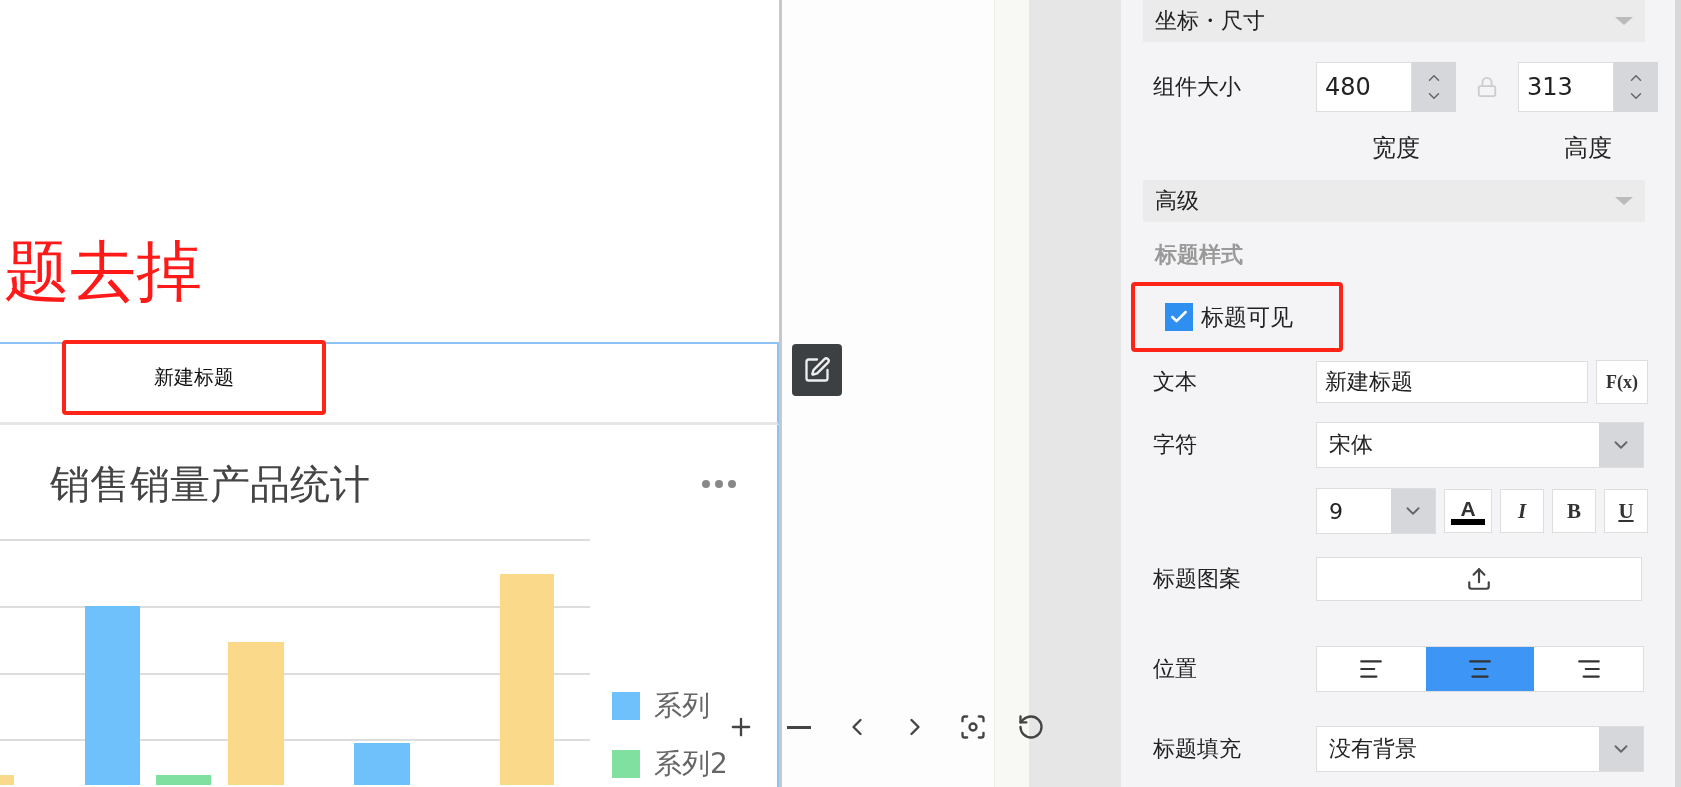 Image resolution: width=1681 pixels, height=787 pixels. Describe the element at coordinates (210, 484) in the screenshot. I see `chart-title: 销售销量产品统计` at that location.